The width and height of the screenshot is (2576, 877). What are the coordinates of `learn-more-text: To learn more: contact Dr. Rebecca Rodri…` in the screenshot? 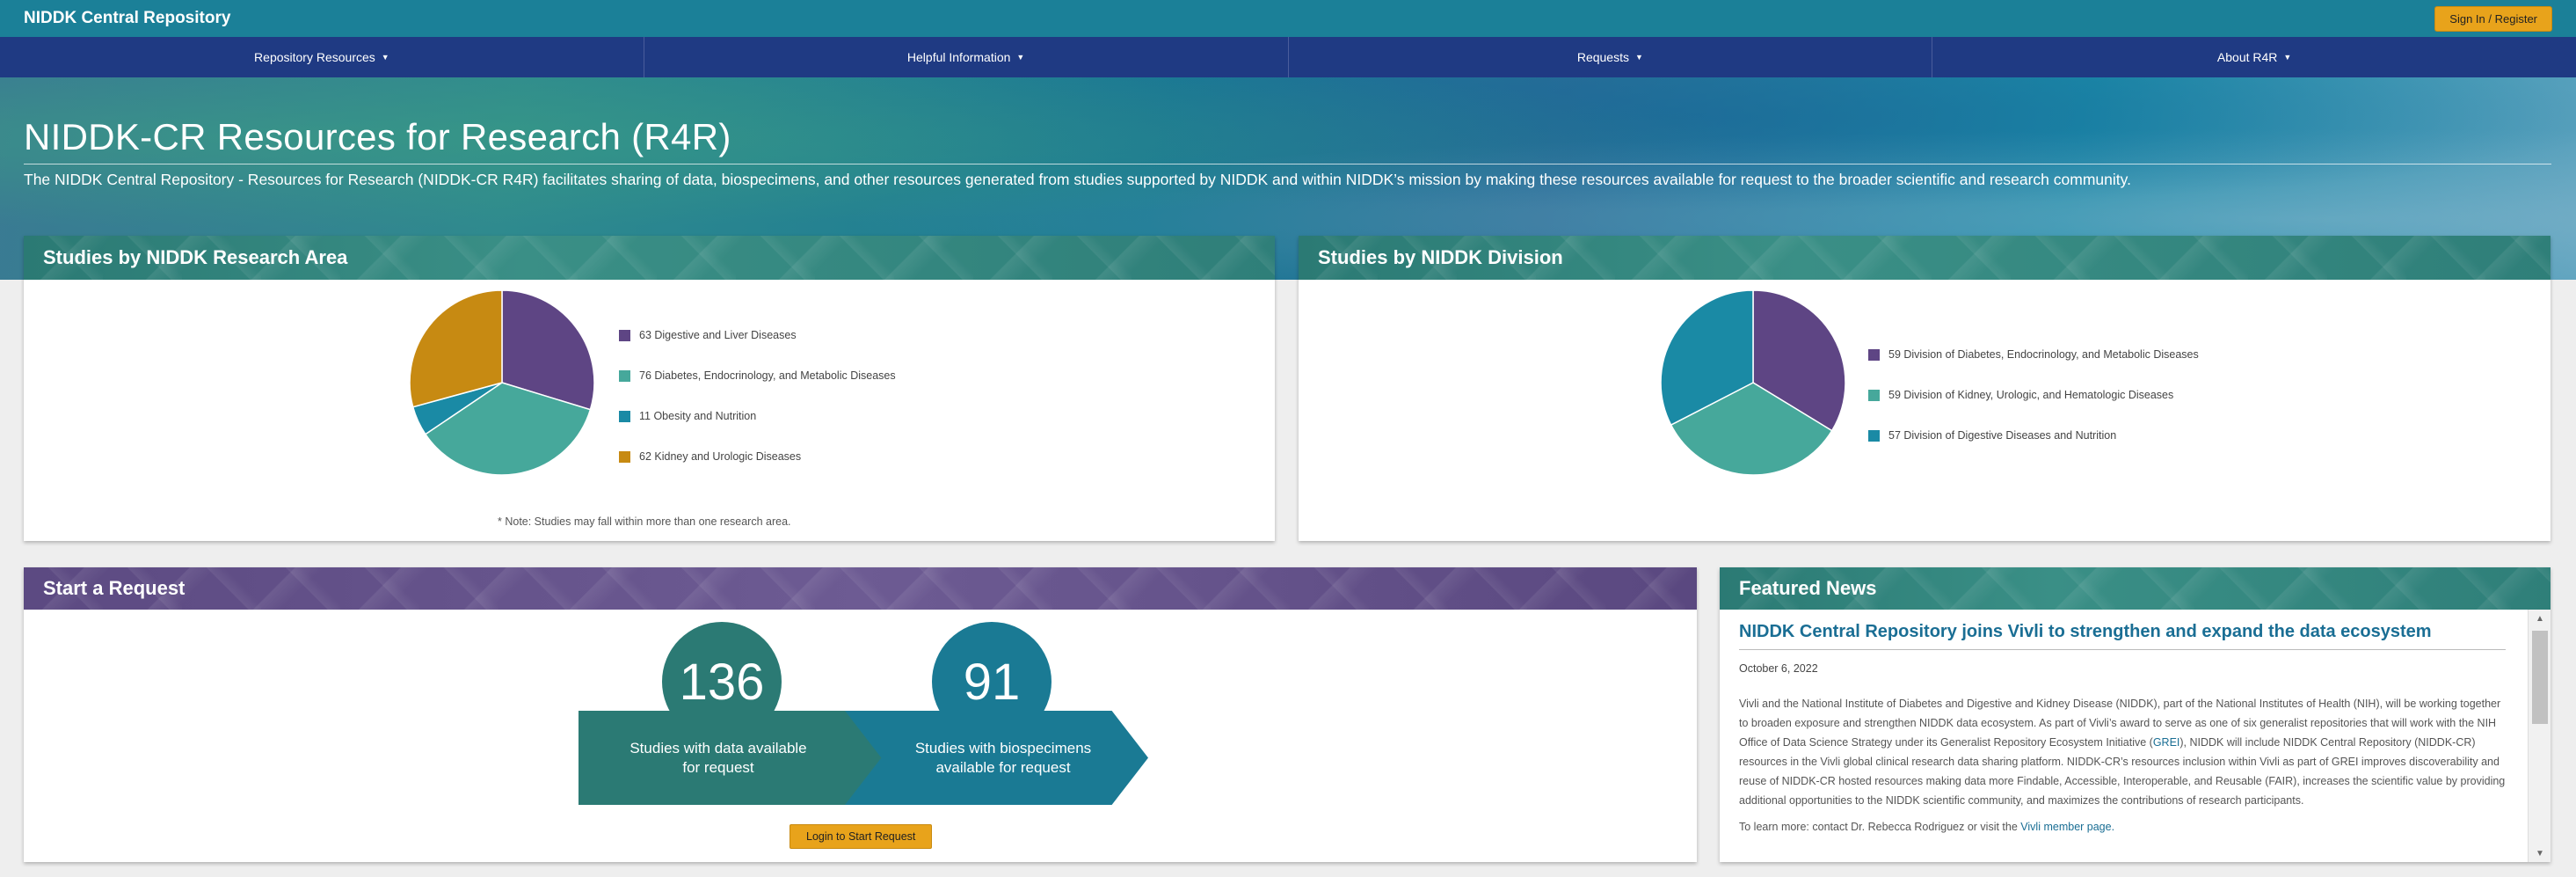 It's located at (1880, 827).